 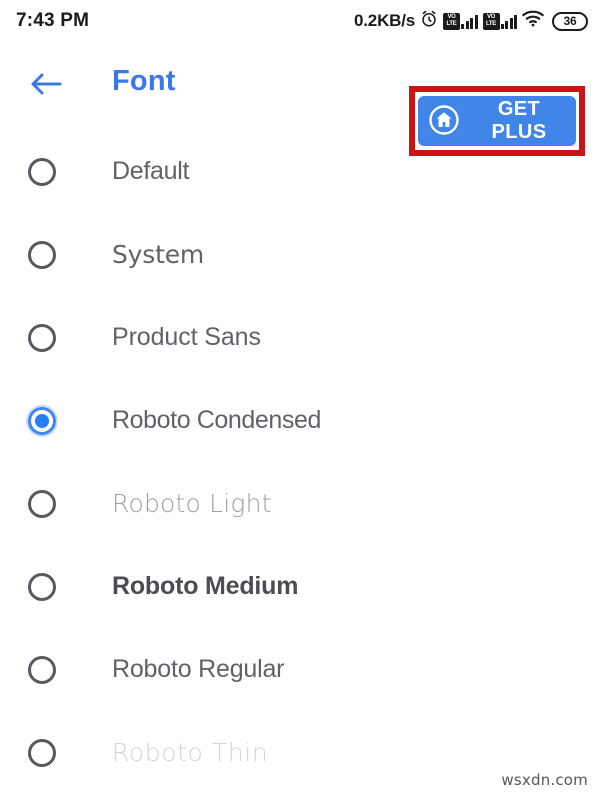 What do you see at coordinates (300, 21) in the screenshot?
I see `status-bar: 7:43 PM 0.2KB/s VO LTE VO LTE 36` at bounding box center [300, 21].